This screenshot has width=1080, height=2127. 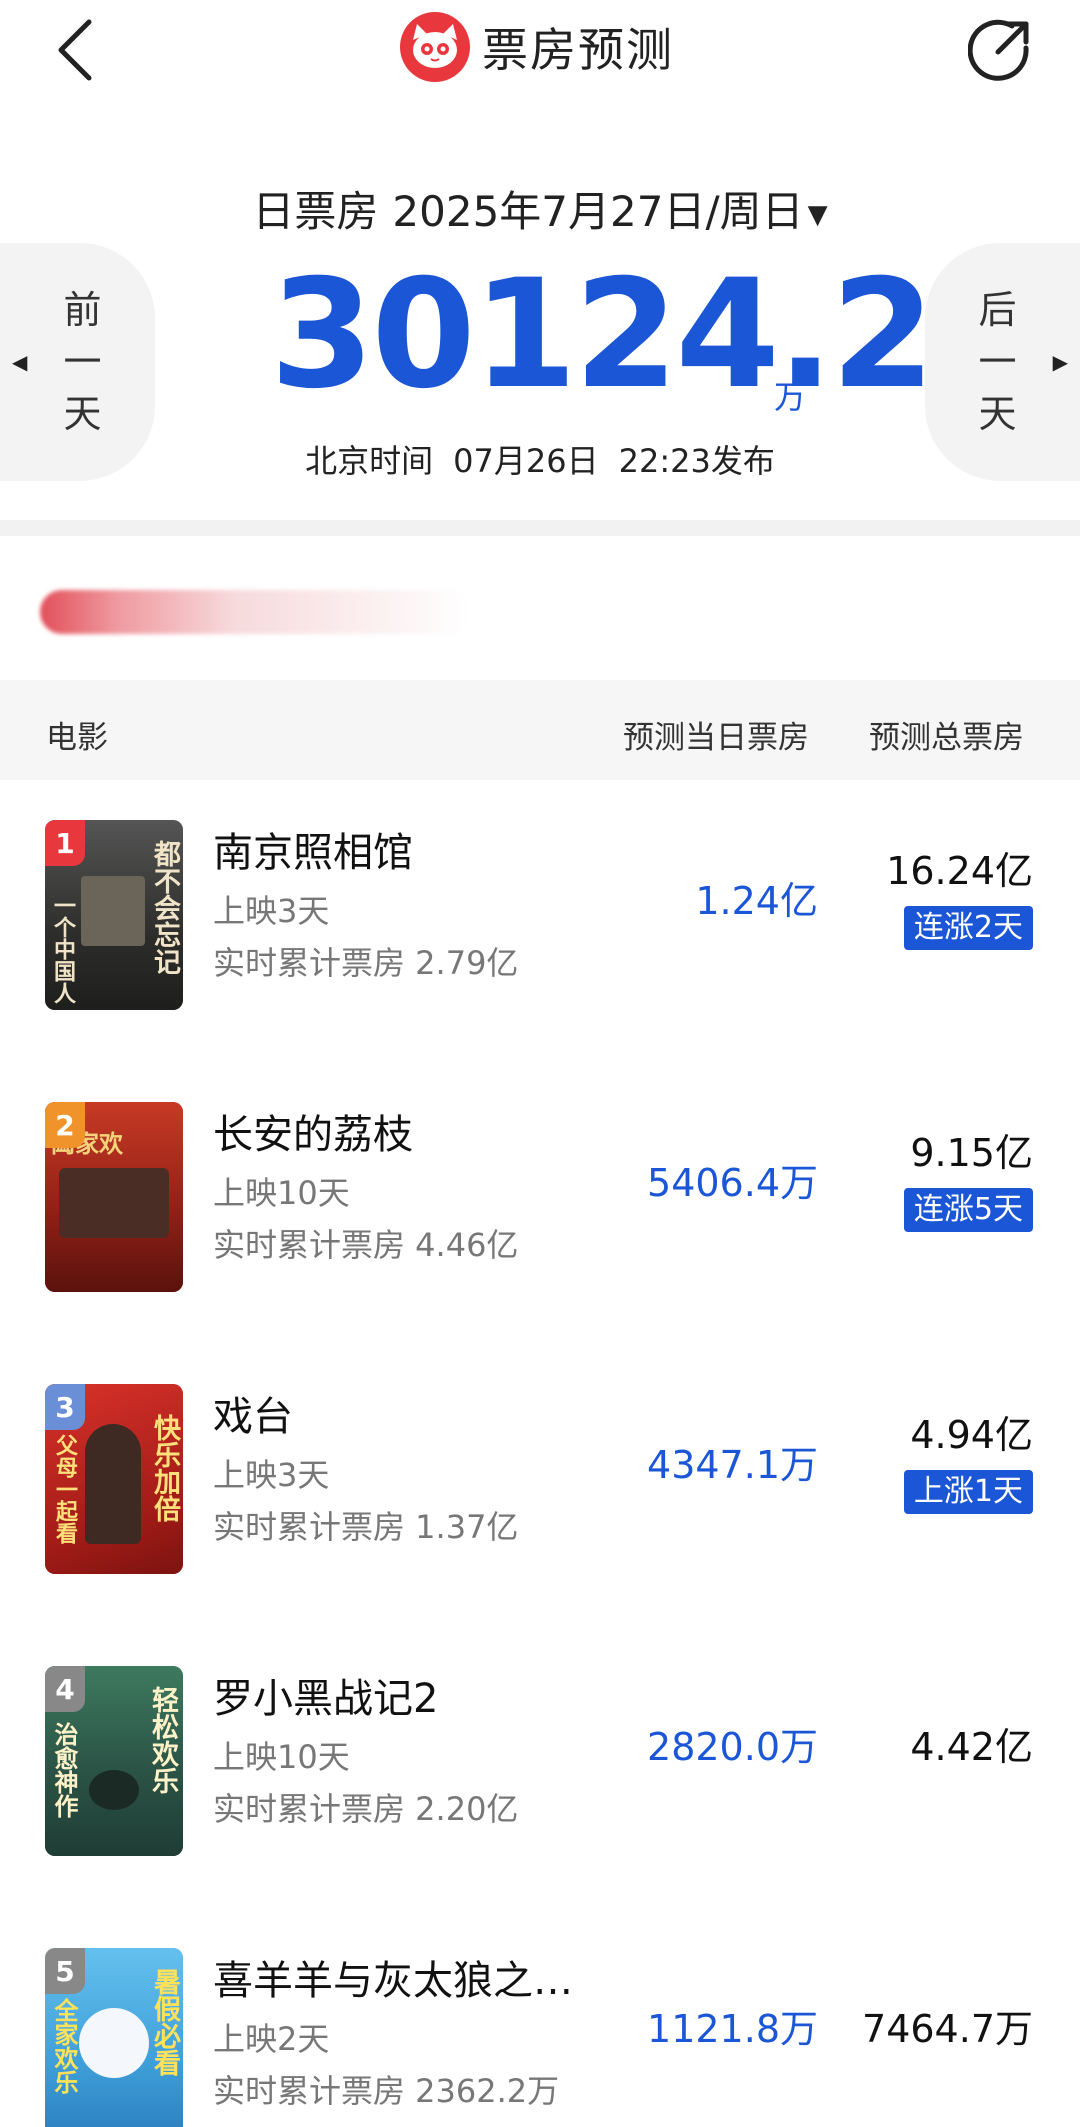 I want to click on next-day-char: 后, so click(x=997, y=310).